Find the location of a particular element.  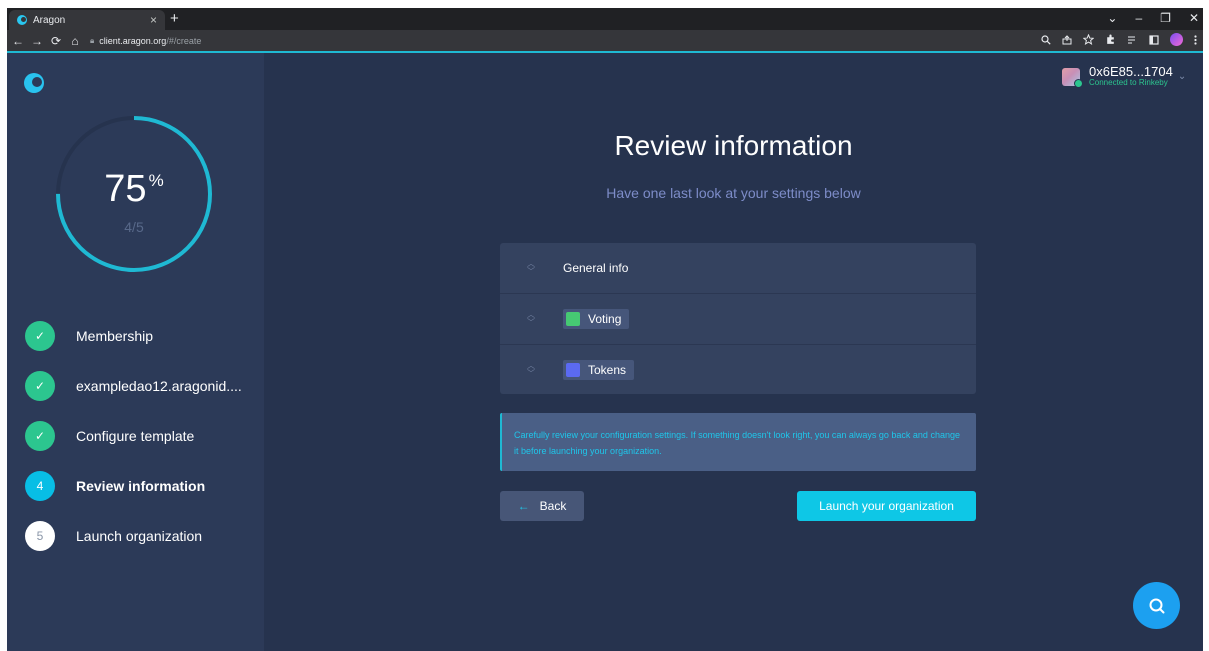

section-label: Voting is located at coordinates (605, 318).